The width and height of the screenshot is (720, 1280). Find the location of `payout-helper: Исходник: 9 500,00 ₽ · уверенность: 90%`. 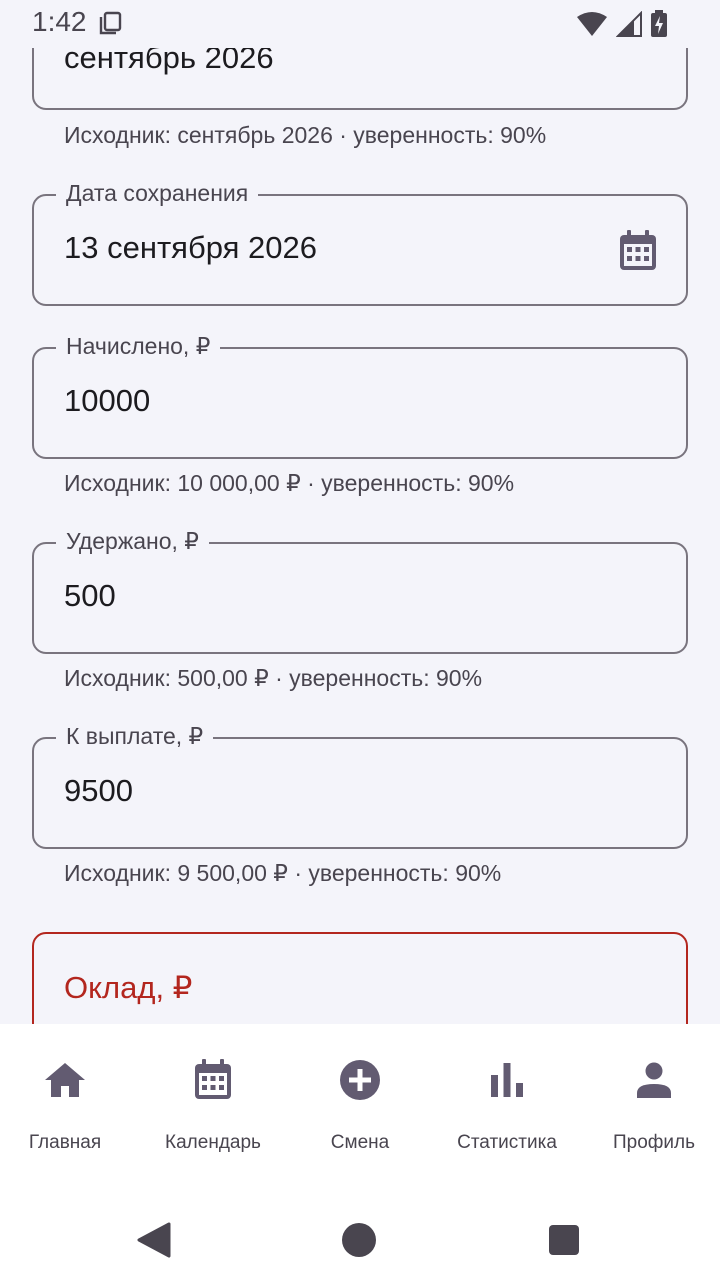

payout-helper: Исходник: 9 500,00 ₽ · уверенность: 90% is located at coordinates (283, 873).